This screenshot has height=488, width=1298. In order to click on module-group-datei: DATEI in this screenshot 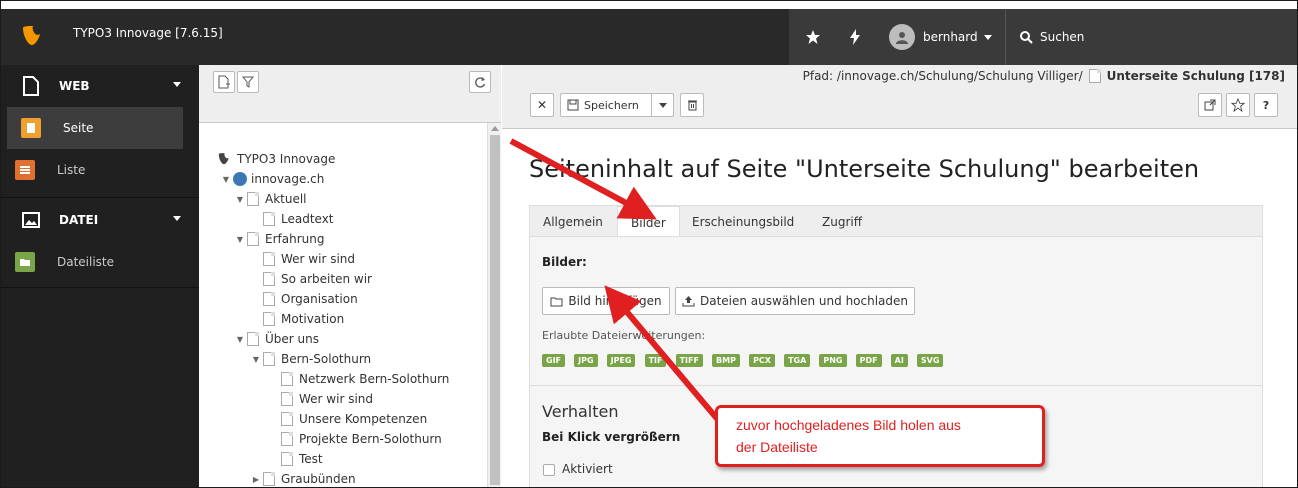, I will do `click(100, 220)`.